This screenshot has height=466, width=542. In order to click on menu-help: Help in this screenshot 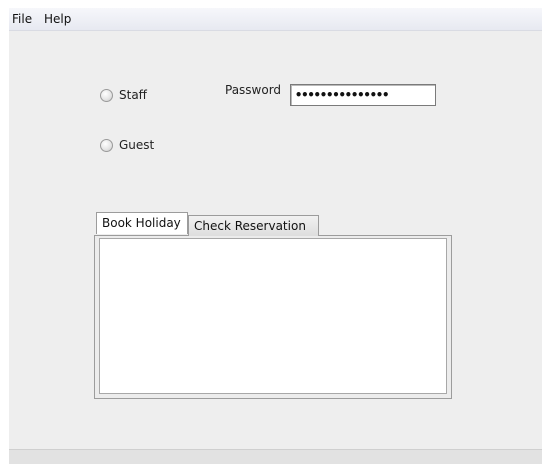, I will do `click(57, 19)`.